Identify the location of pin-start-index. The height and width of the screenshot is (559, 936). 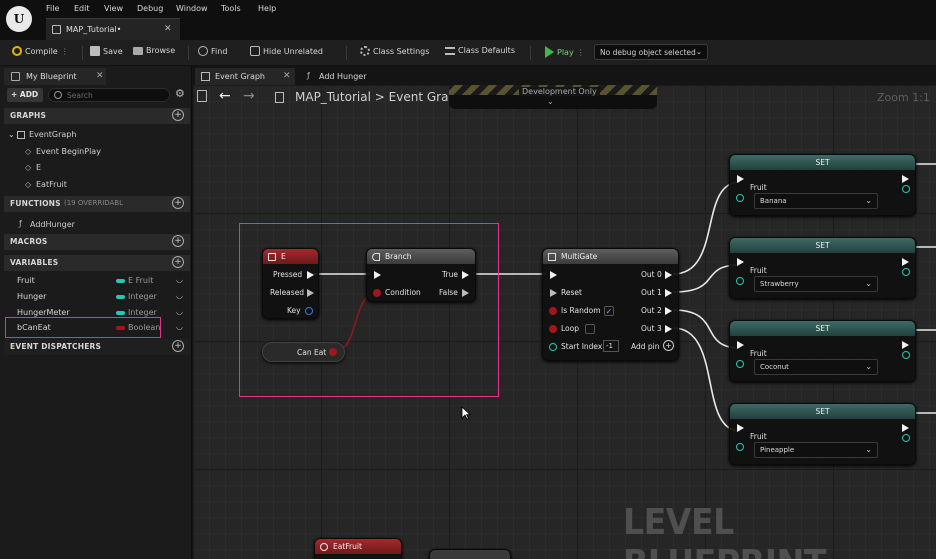
(553, 347).